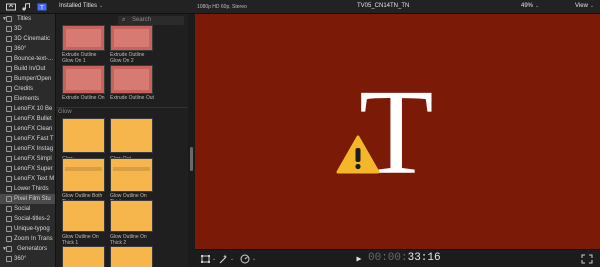 This screenshot has height=267, width=600. I want to click on thumbnail-caption: Extrude Outline Out, so click(132, 98).